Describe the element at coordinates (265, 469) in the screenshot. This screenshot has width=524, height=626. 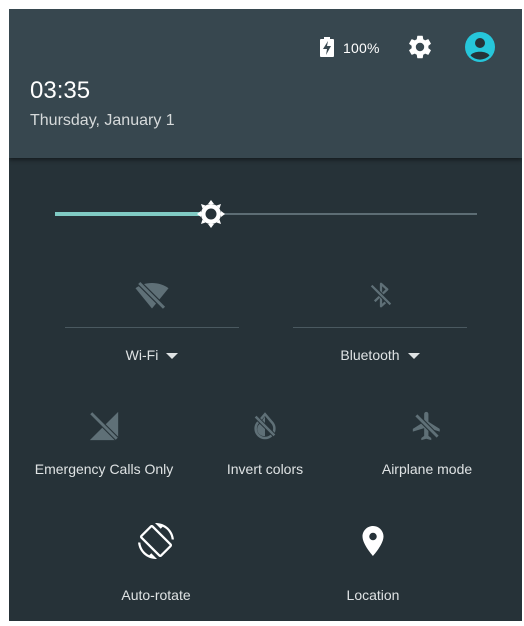
I see `invert-colors-label: Invert colors` at that location.